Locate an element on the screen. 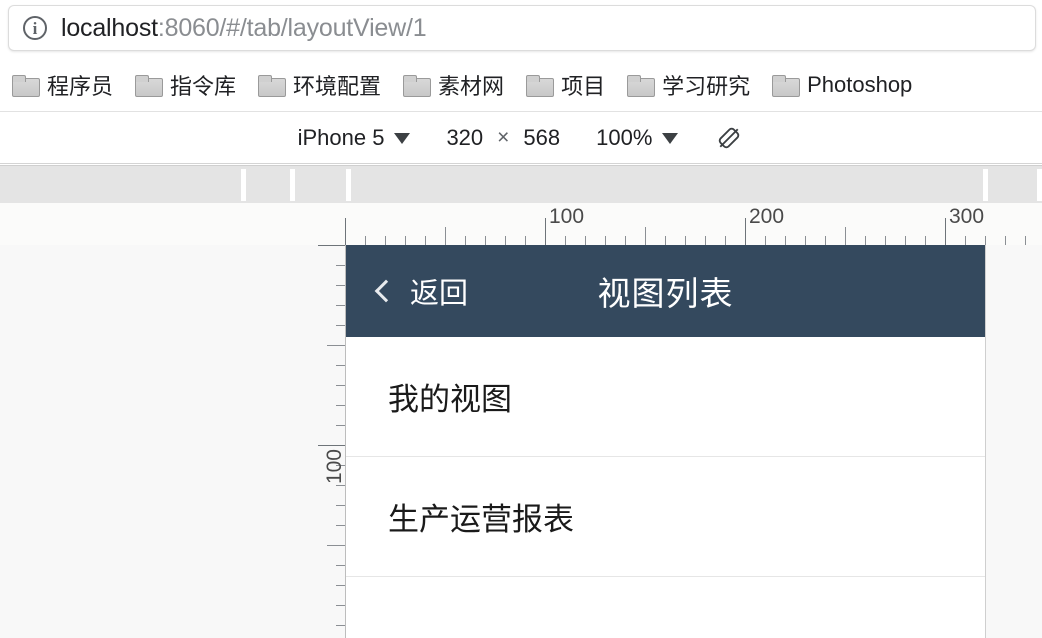 This screenshot has width=1042, height=638. bookmark-item-6: Photoshop is located at coordinates (842, 85).